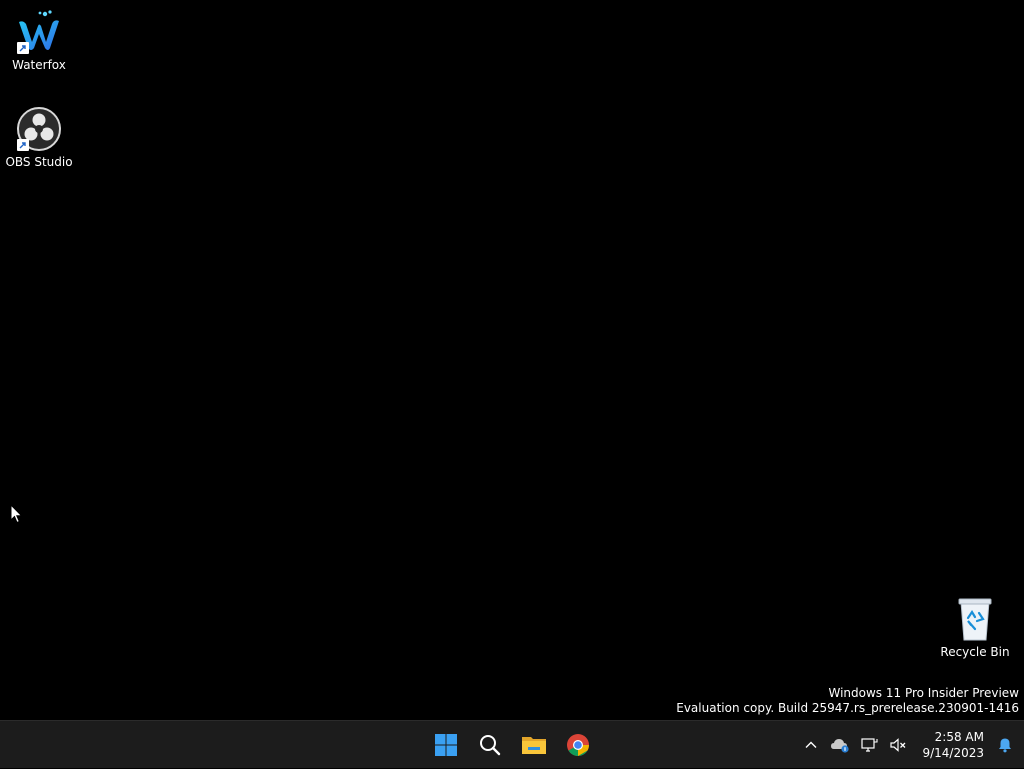 The width and height of the screenshot is (1024, 769). Describe the element at coordinates (951, 745) in the screenshot. I see `clock: 2:58 AM 9/14/2023` at that location.